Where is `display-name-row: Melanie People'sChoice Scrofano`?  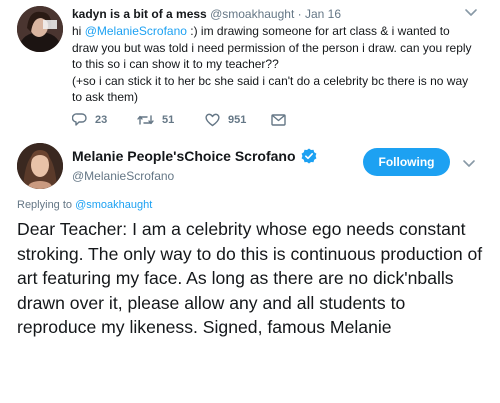 display-name-row: Melanie People'sChoice Scrofano is located at coordinates (194, 156).